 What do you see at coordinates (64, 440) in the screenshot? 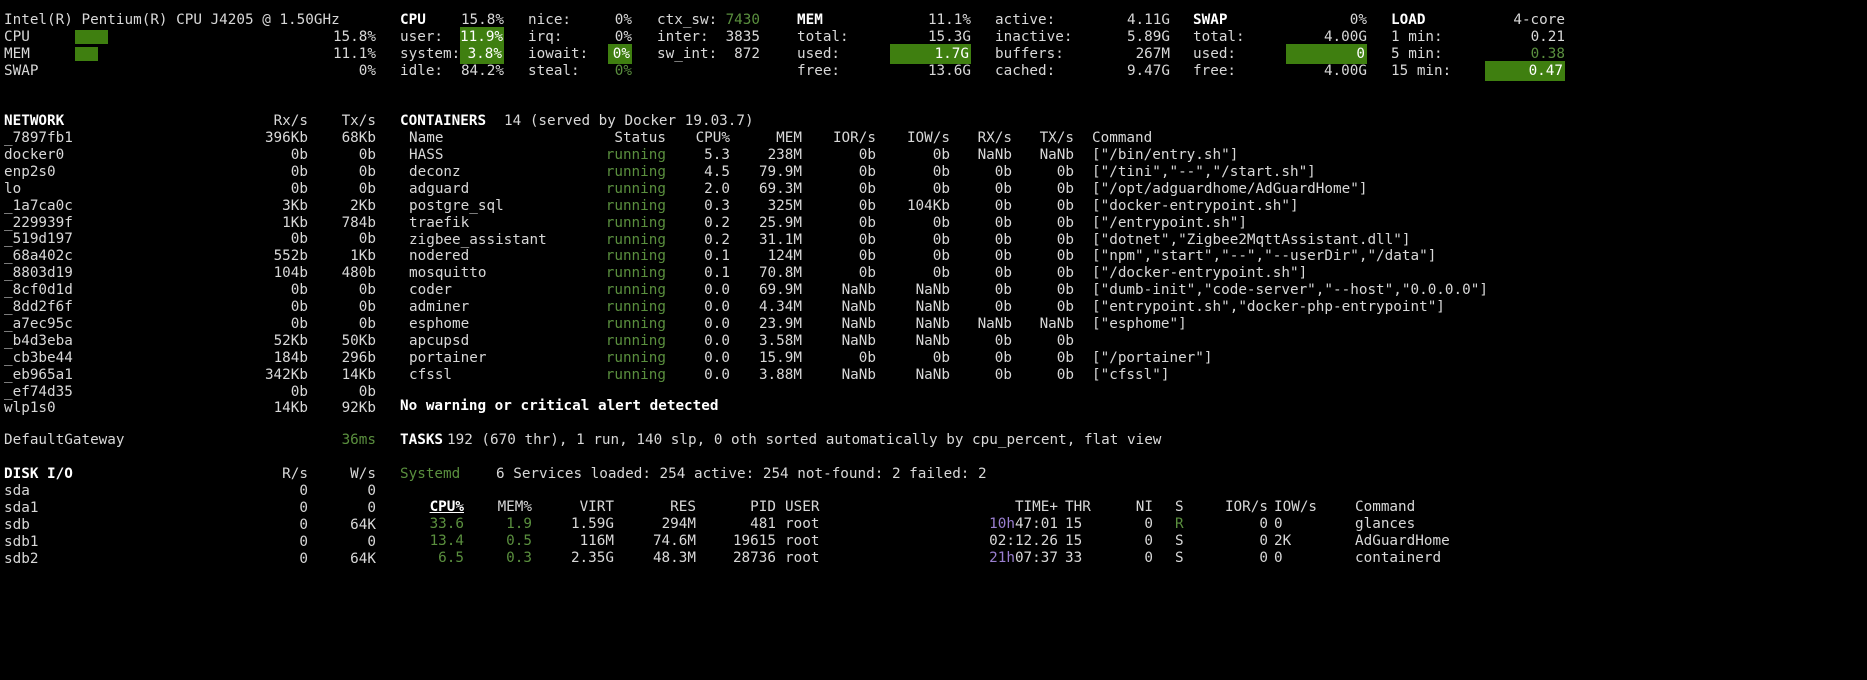
I see `gateway-label: DefaultGateway` at bounding box center [64, 440].